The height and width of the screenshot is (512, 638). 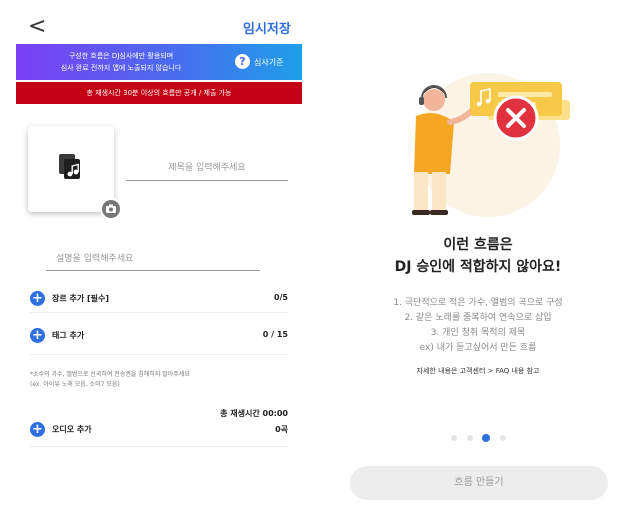 What do you see at coordinates (478, 318) in the screenshot?
I see `rule-item: 2. 같은 노래를 중복하여 연속으로 삽입` at bounding box center [478, 318].